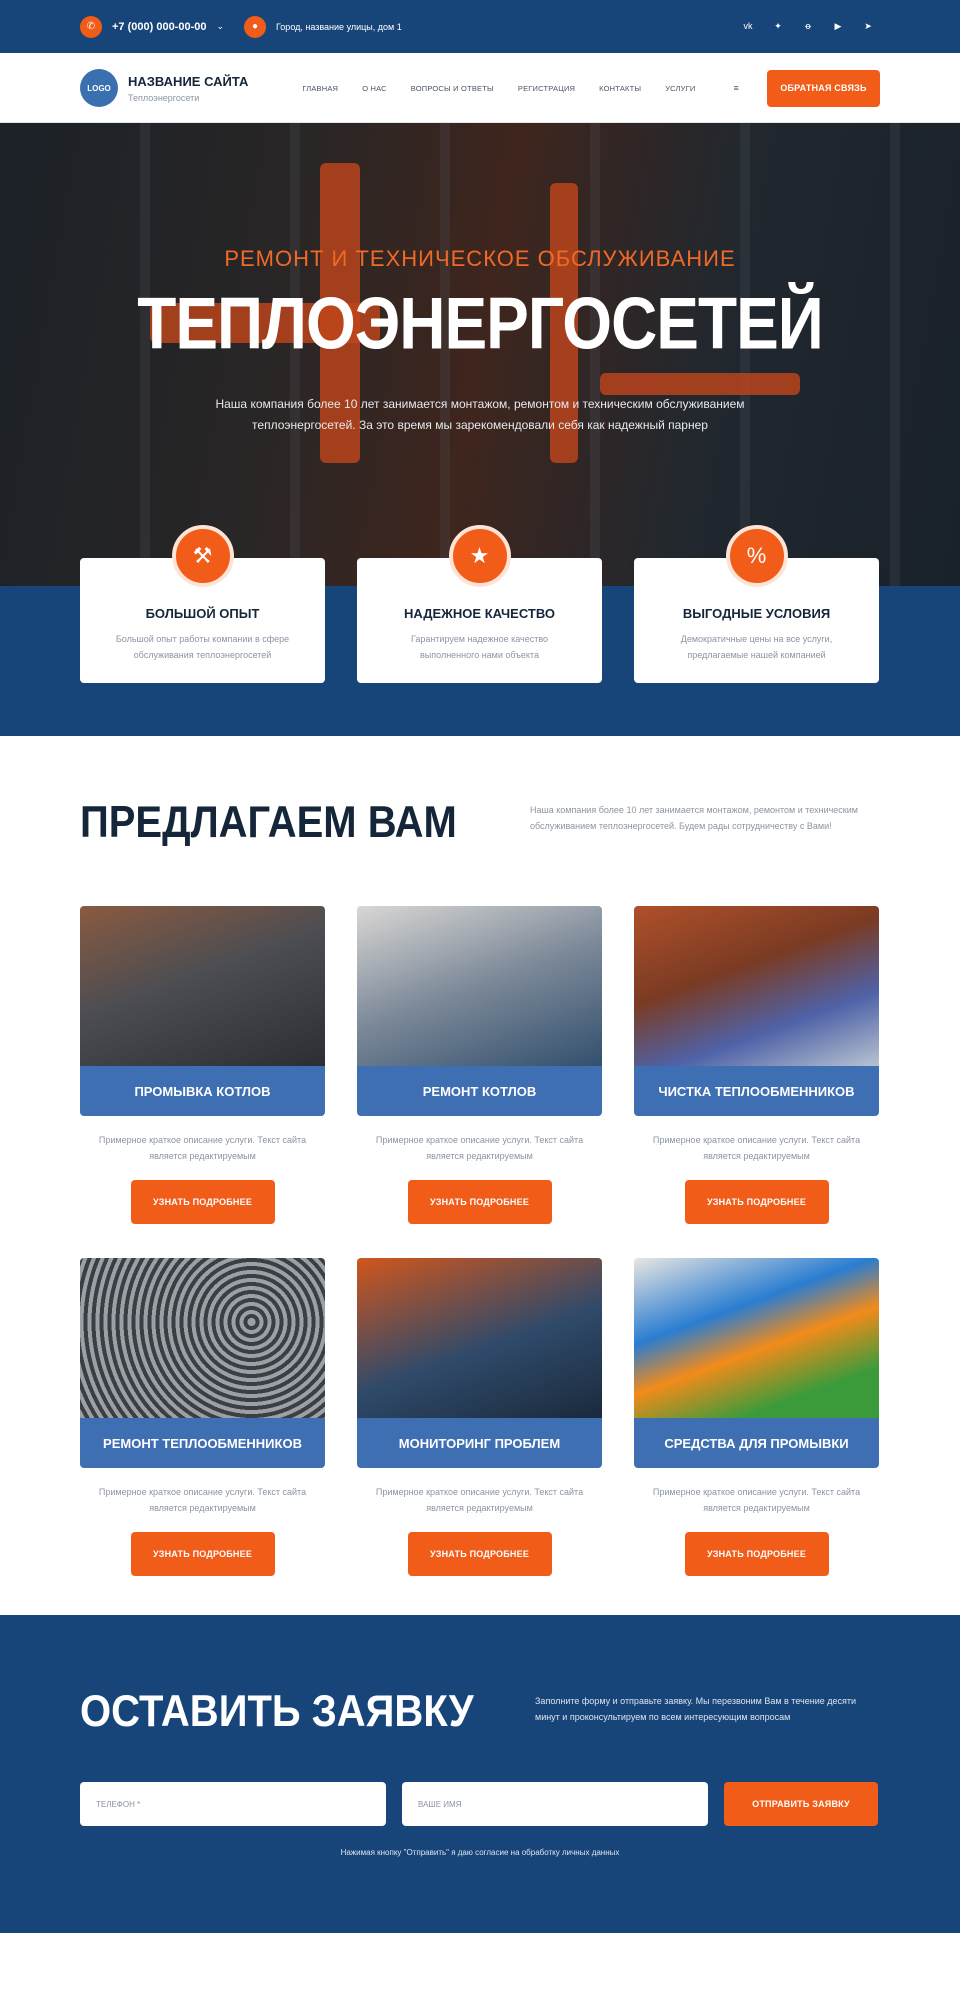  I want to click on feedback-button: ОБРАТНАЯ СВЯЗЬ, so click(823, 88).